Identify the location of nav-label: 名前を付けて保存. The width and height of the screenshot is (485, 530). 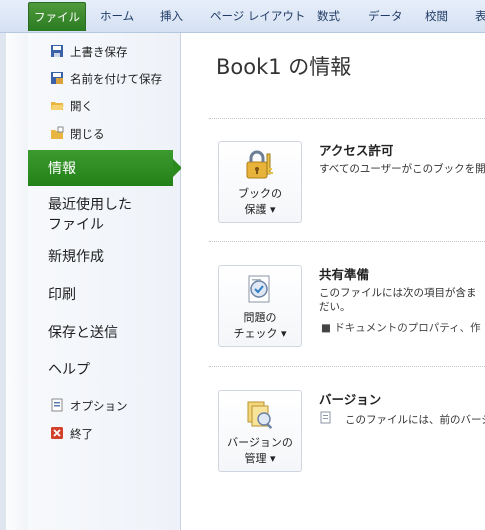
(116, 79).